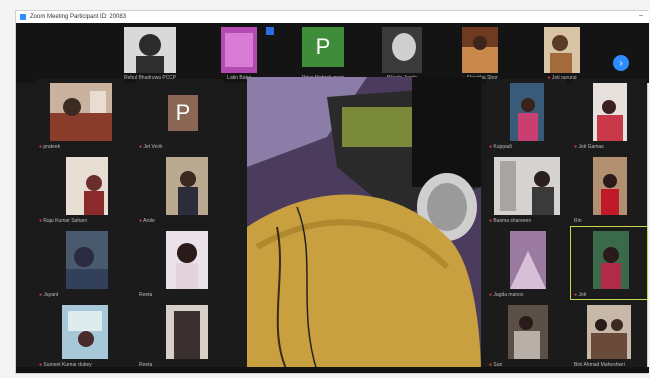 Image resolution: width=650 pixels, height=378 pixels. Describe the element at coordinates (510, 221) in the screenshot. I see `participant-name: ● Basma shareeen` at that location.